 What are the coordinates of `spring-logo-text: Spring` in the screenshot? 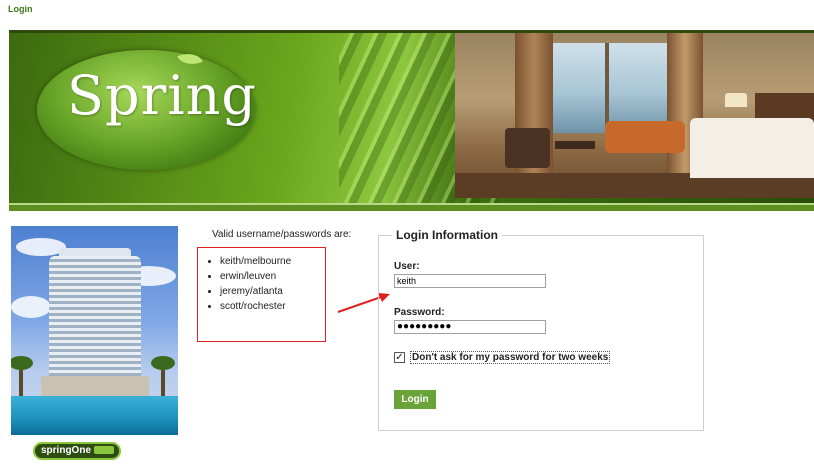 It's located at (162, 95).